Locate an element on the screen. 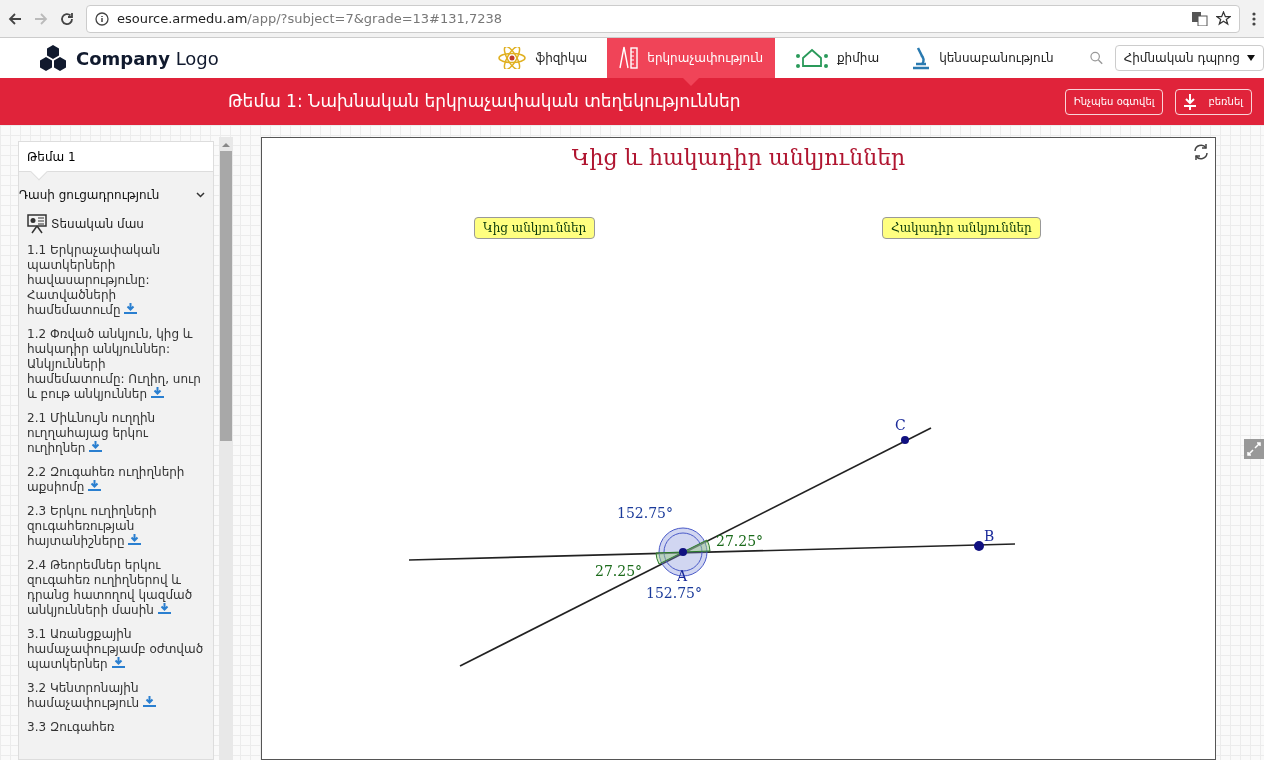 The width and height of the screenshot is (1264, 760). presentation-icon is located at coordinates (37, 224).